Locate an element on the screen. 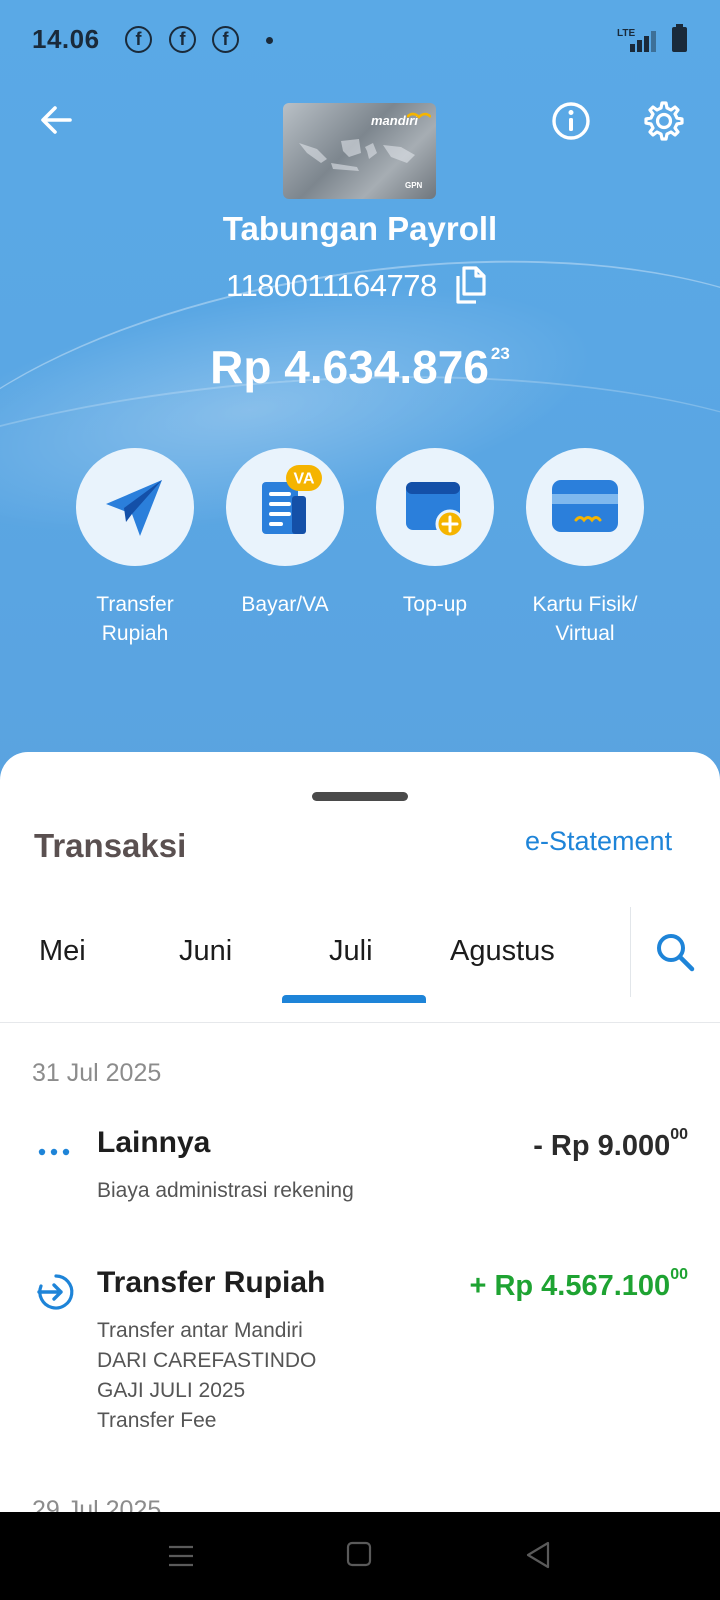  tab-selected-indicator is located at coordinates (354, 999).